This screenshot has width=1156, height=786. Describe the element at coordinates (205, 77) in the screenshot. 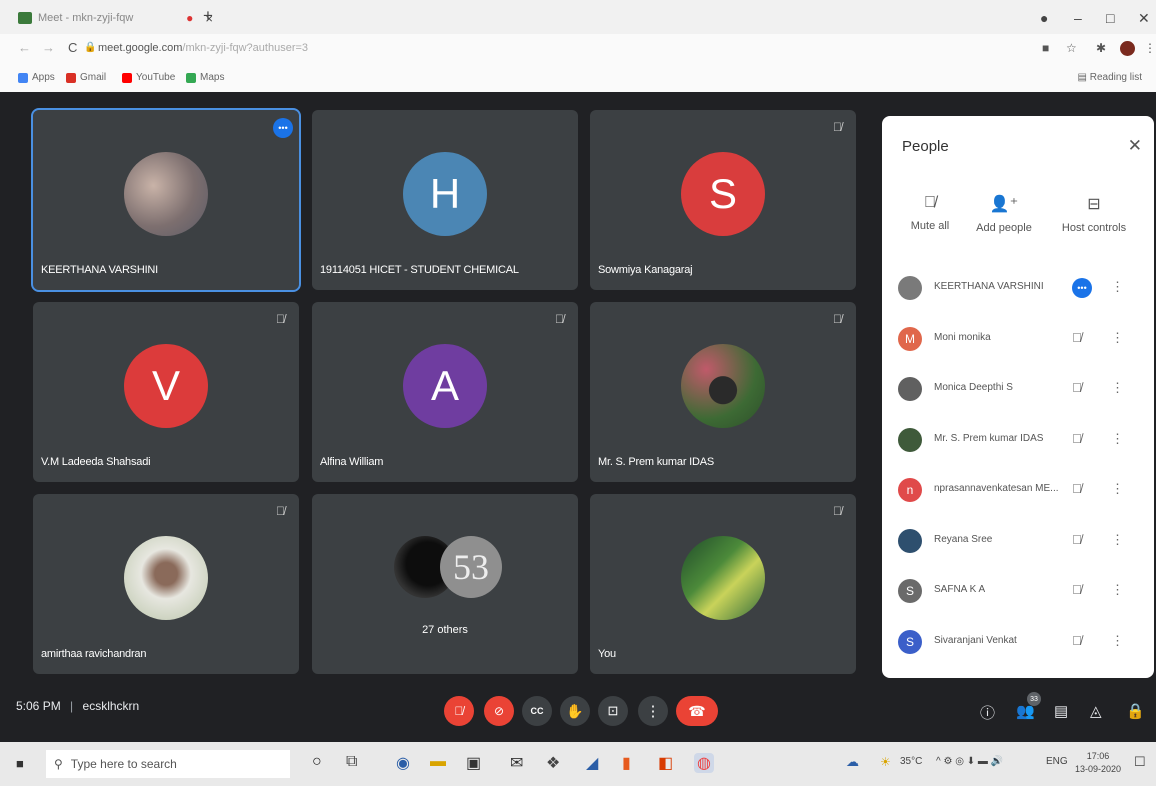

I see `bookmark-maps: Maps` at that location.